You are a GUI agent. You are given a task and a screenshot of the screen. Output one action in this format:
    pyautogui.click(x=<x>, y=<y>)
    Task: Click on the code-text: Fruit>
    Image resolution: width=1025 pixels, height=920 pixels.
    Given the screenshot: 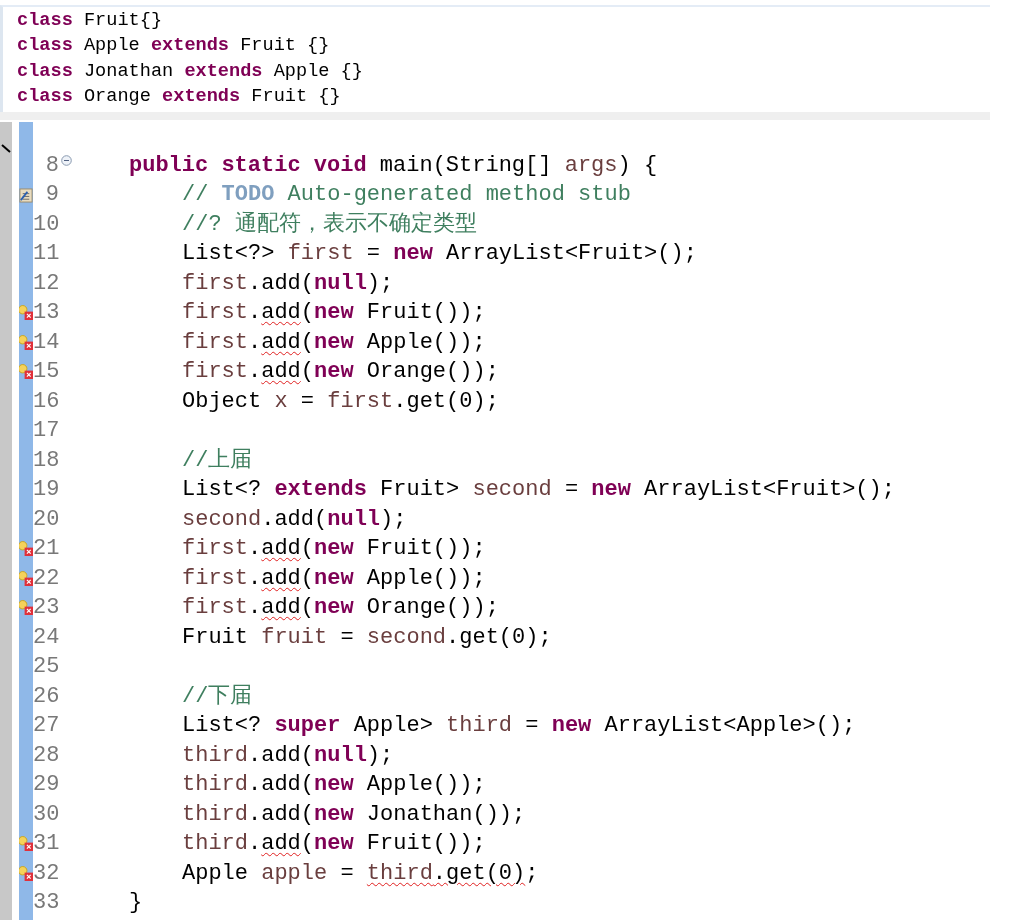 What is the action you would take?
    pyautogui.click(x=420, y=490)
    